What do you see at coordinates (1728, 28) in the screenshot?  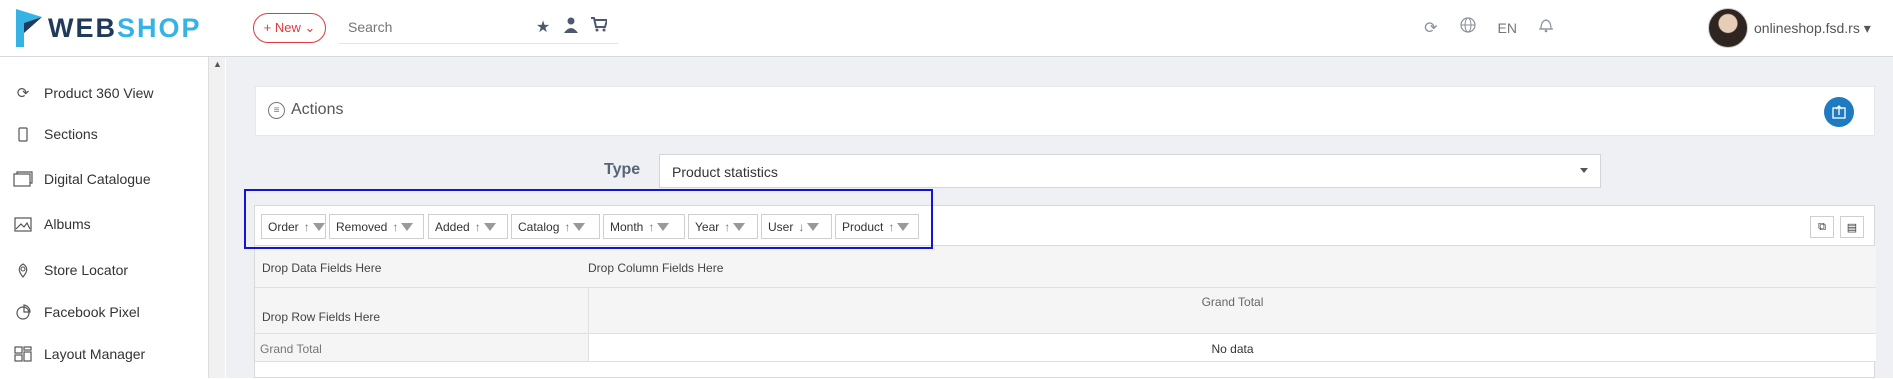 I see `avatar` at bounding box center [1728, 28].